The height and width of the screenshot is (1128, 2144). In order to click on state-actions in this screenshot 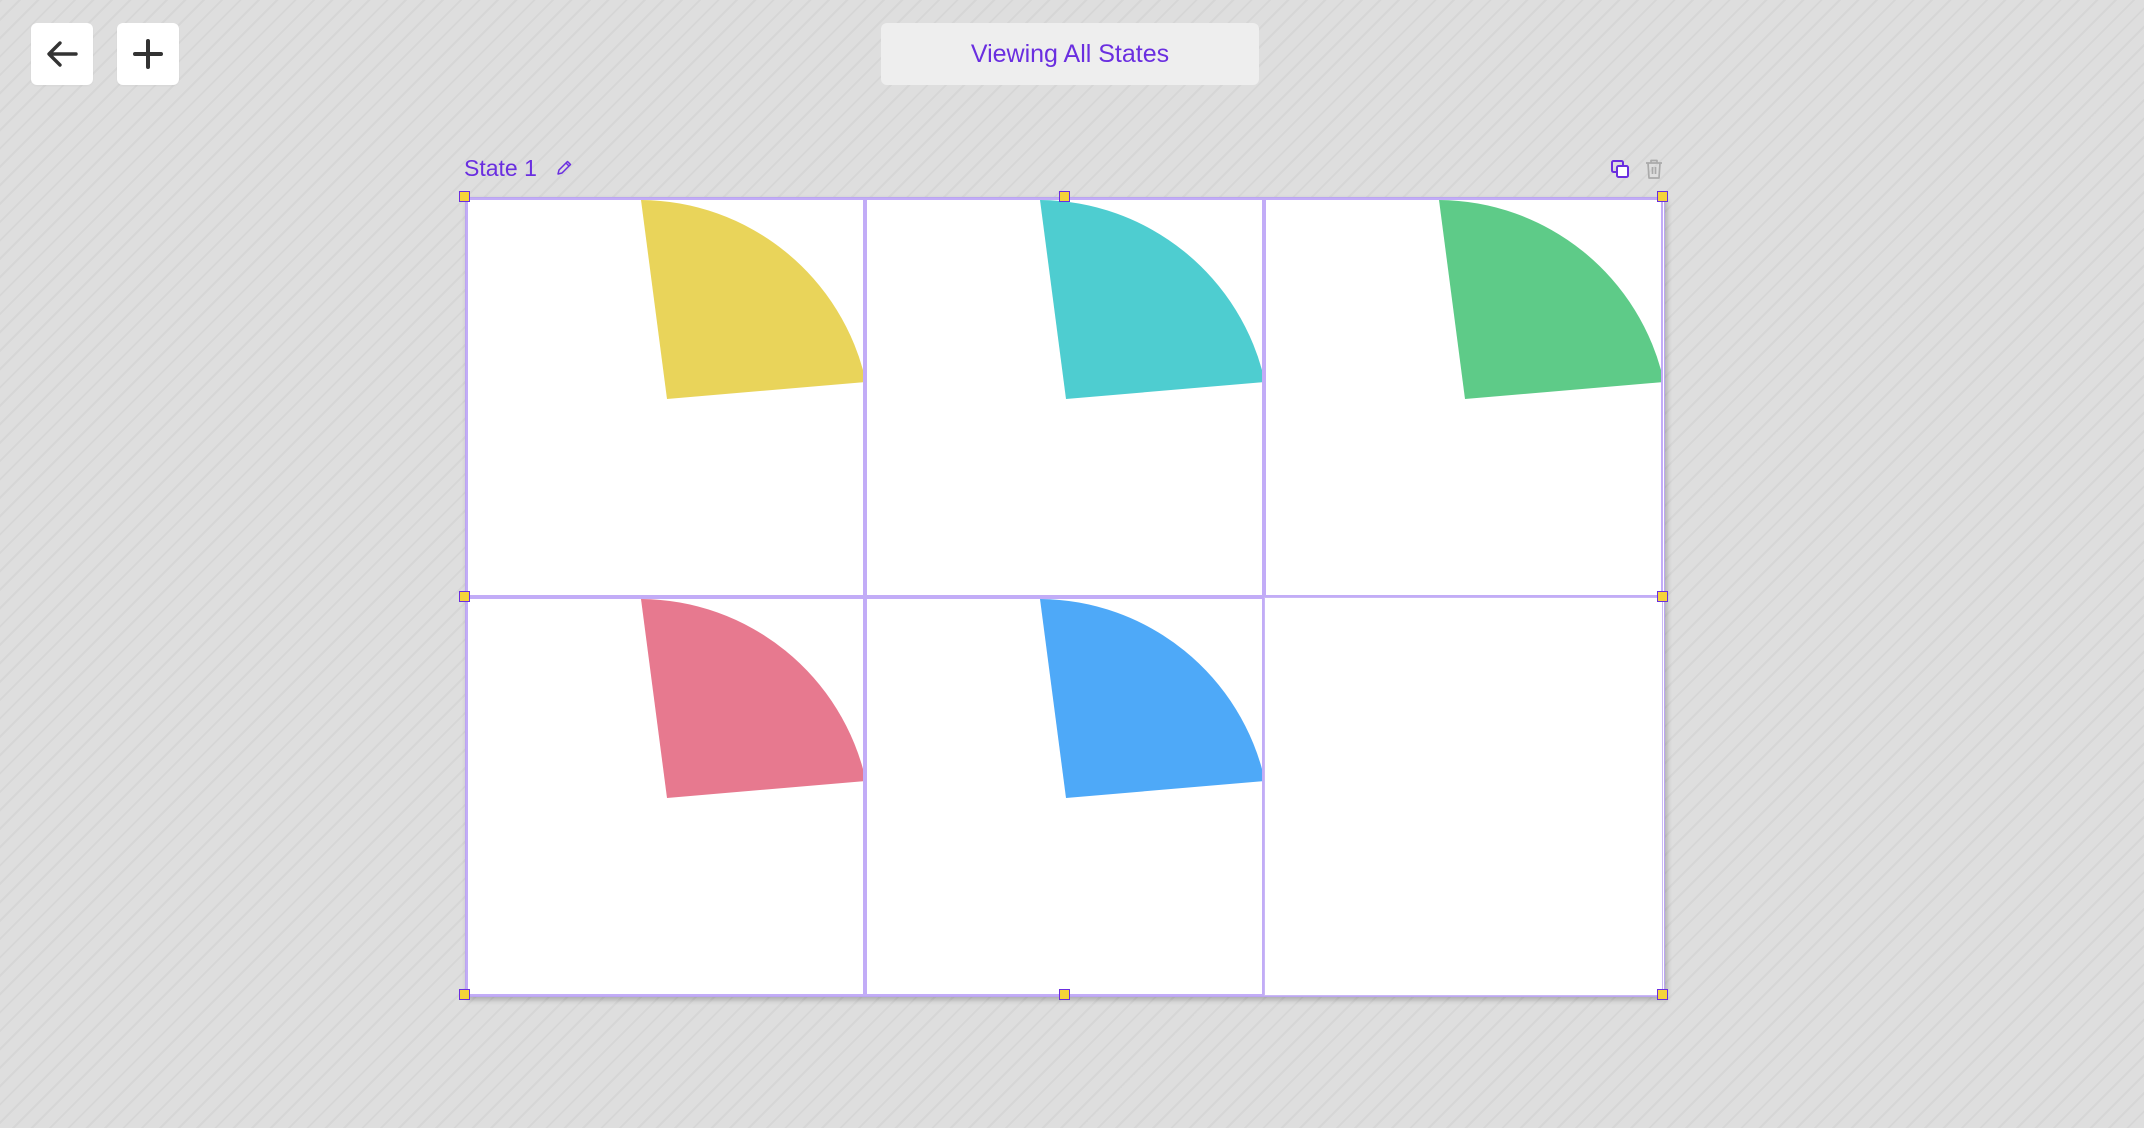, I will do `click(1637, 169)`.